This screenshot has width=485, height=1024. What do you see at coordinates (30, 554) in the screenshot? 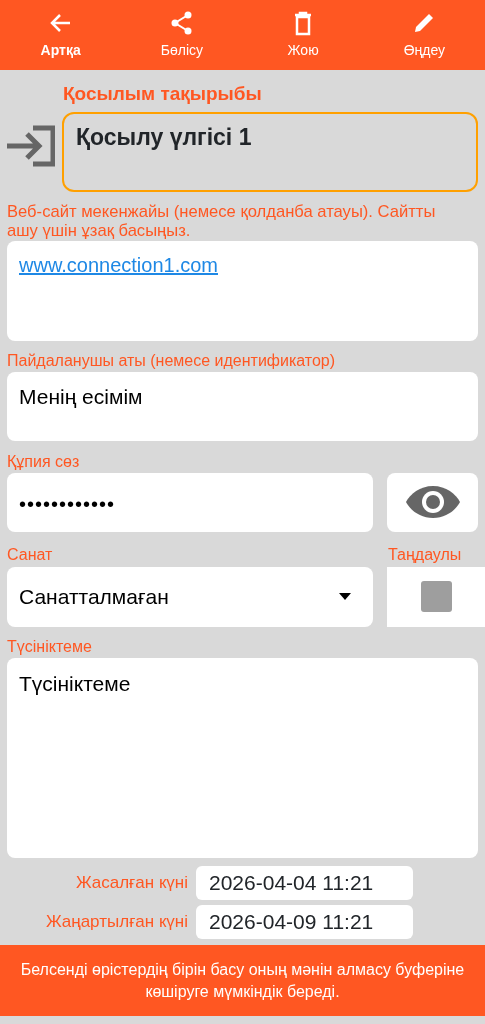
I see `field-label: Санат` at bounding box center [30, 554].